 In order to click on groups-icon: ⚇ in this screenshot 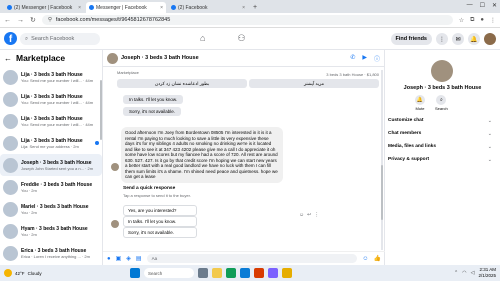, I will do `click(241, 38)`.